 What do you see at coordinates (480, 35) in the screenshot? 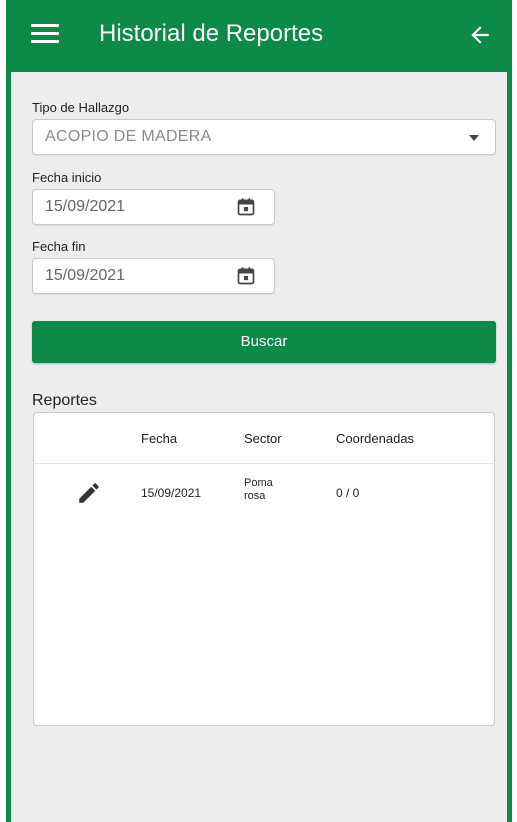
I see `arrow-left-icon` at bounding box center [480, 35].